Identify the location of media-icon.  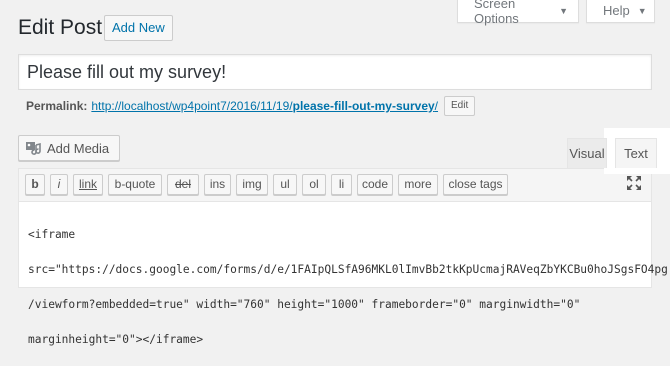
(33, 148).